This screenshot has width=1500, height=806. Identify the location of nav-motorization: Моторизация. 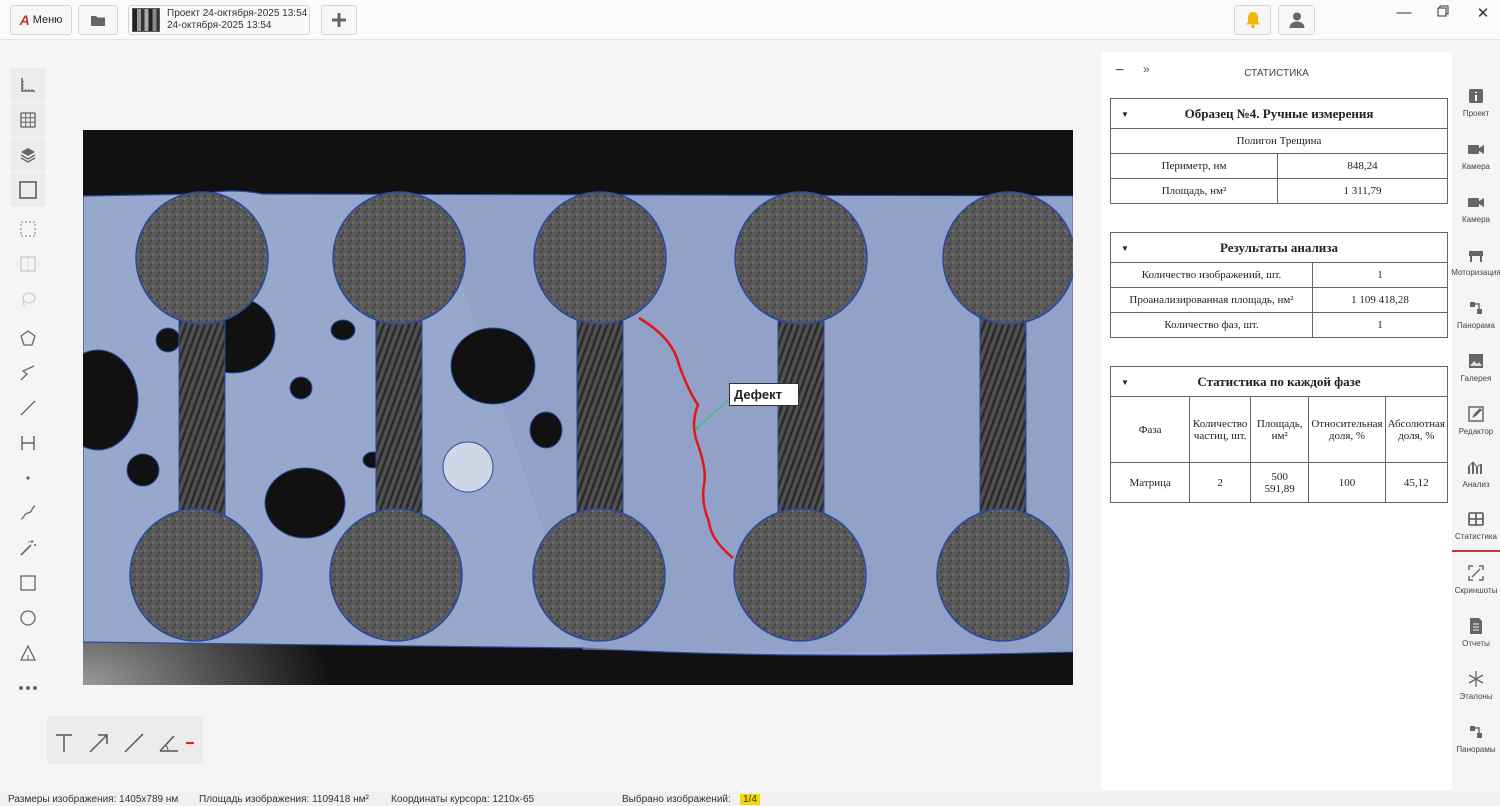
(1475, 261).